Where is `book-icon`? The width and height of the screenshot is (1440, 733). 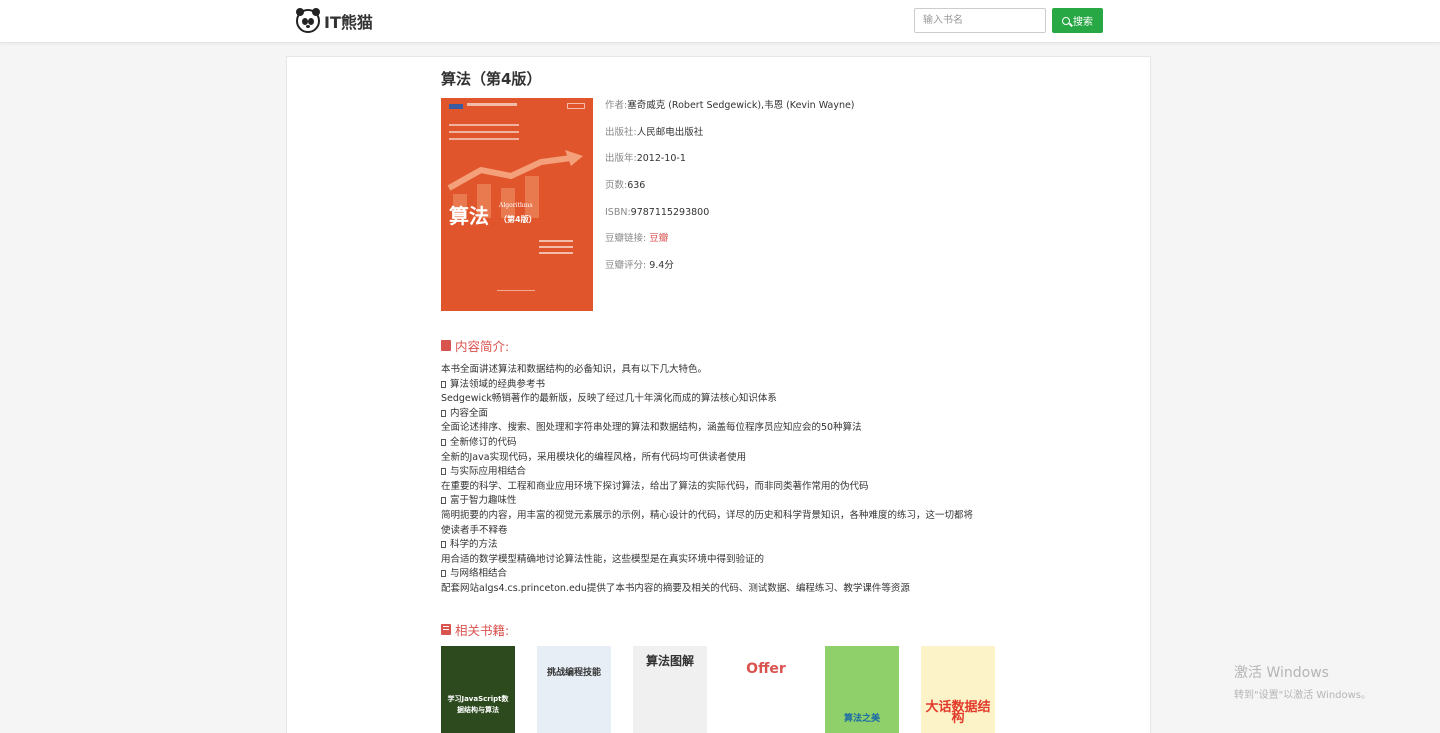
book-icon is located at coordinates (446, 629).